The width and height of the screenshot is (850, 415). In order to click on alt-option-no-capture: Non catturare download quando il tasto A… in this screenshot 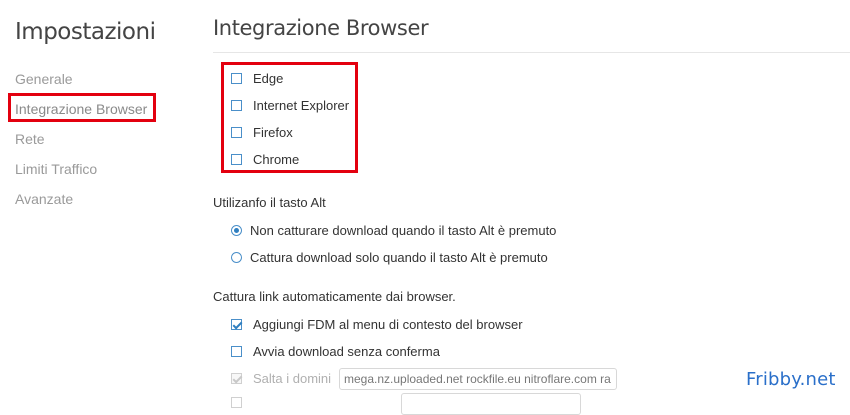, I will do `click(393, 230)`.